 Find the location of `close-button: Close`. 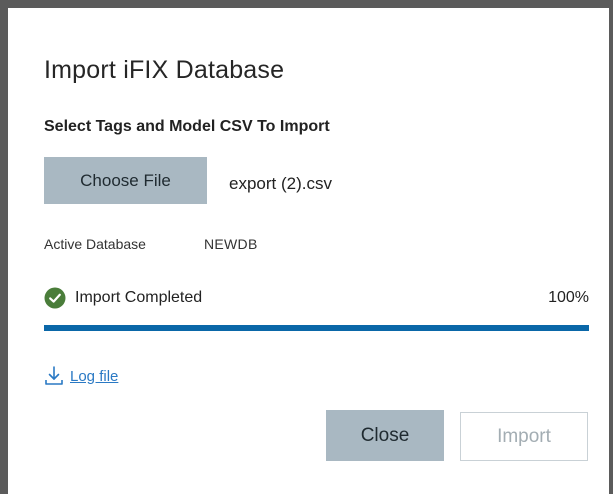

close-button: Close is located at coordinates (385, 435).